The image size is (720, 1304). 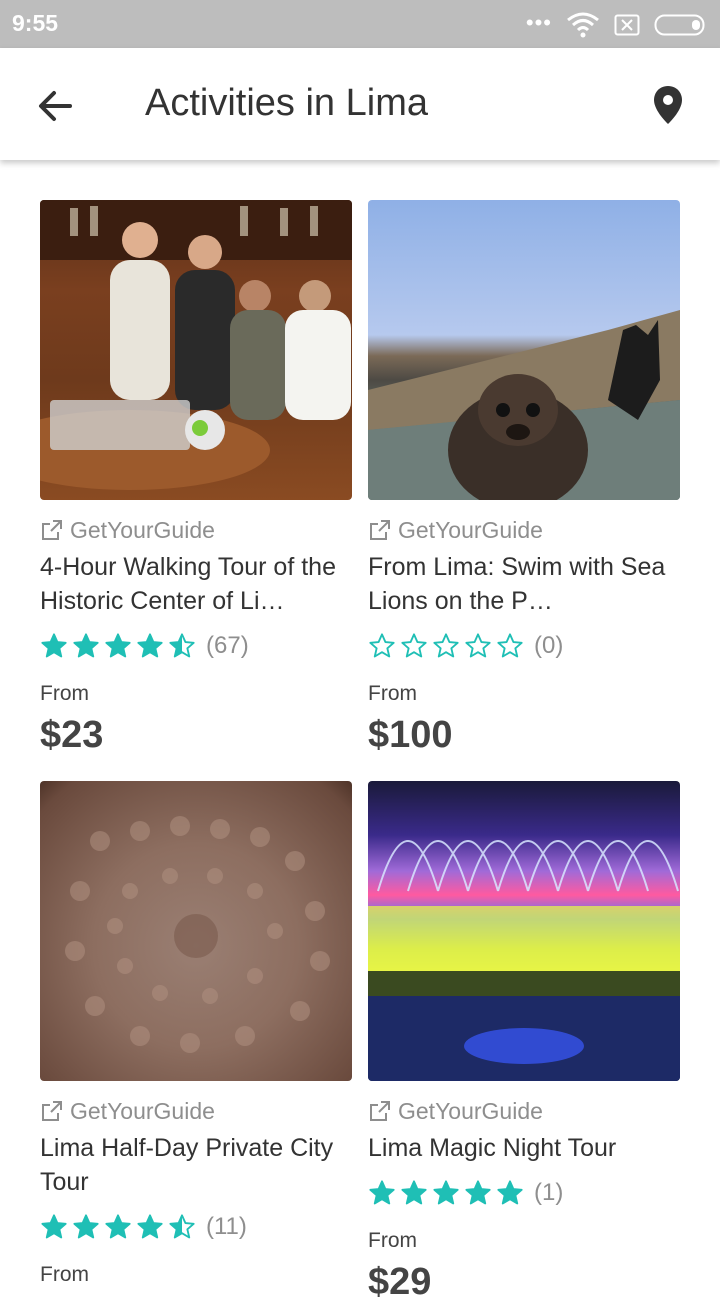 What do you see at coordinates (549, 1192) in the screenshot?
I see `review-count: (1)` at bounding box center [549, 1192].